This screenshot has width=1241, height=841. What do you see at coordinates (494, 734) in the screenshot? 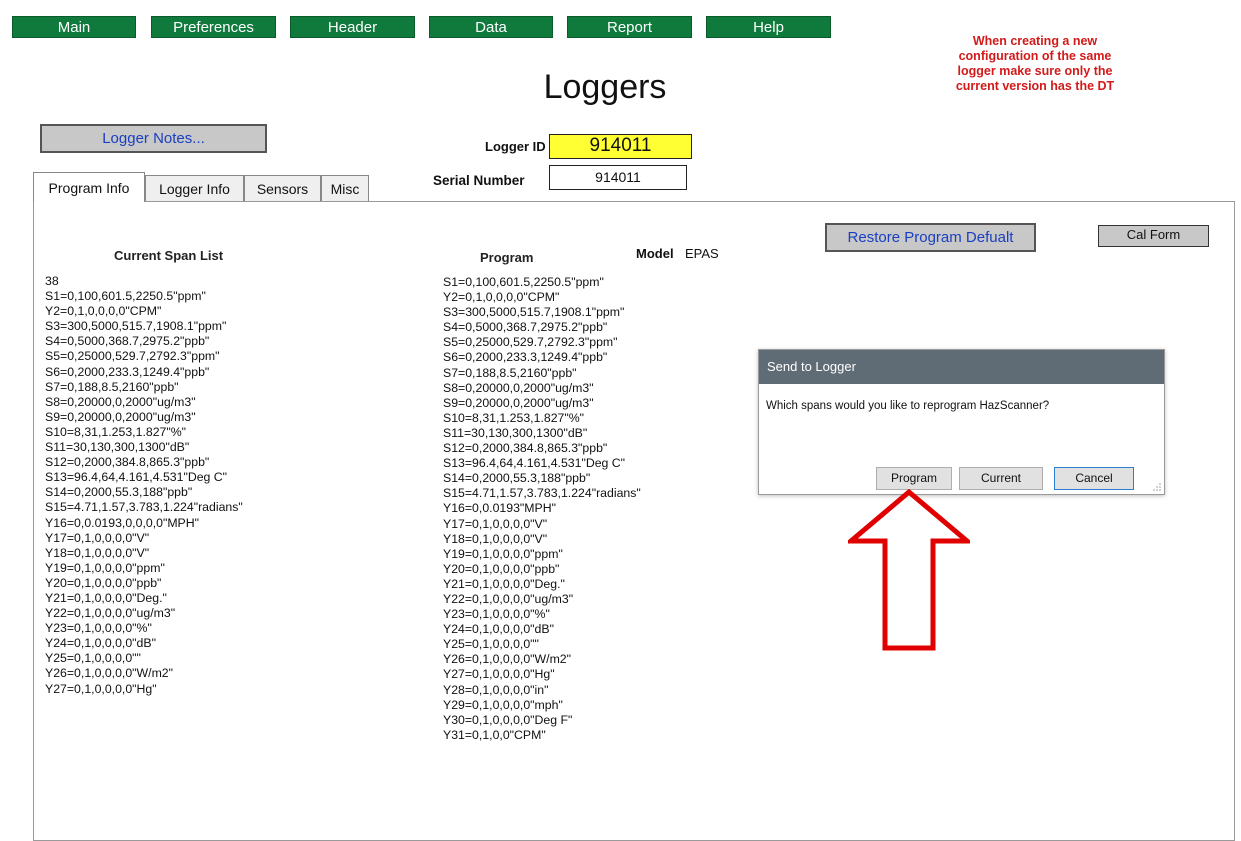
I see `program-span-line: Y31=0,1,0,0"CPM"` at bounding box center [494, 734].